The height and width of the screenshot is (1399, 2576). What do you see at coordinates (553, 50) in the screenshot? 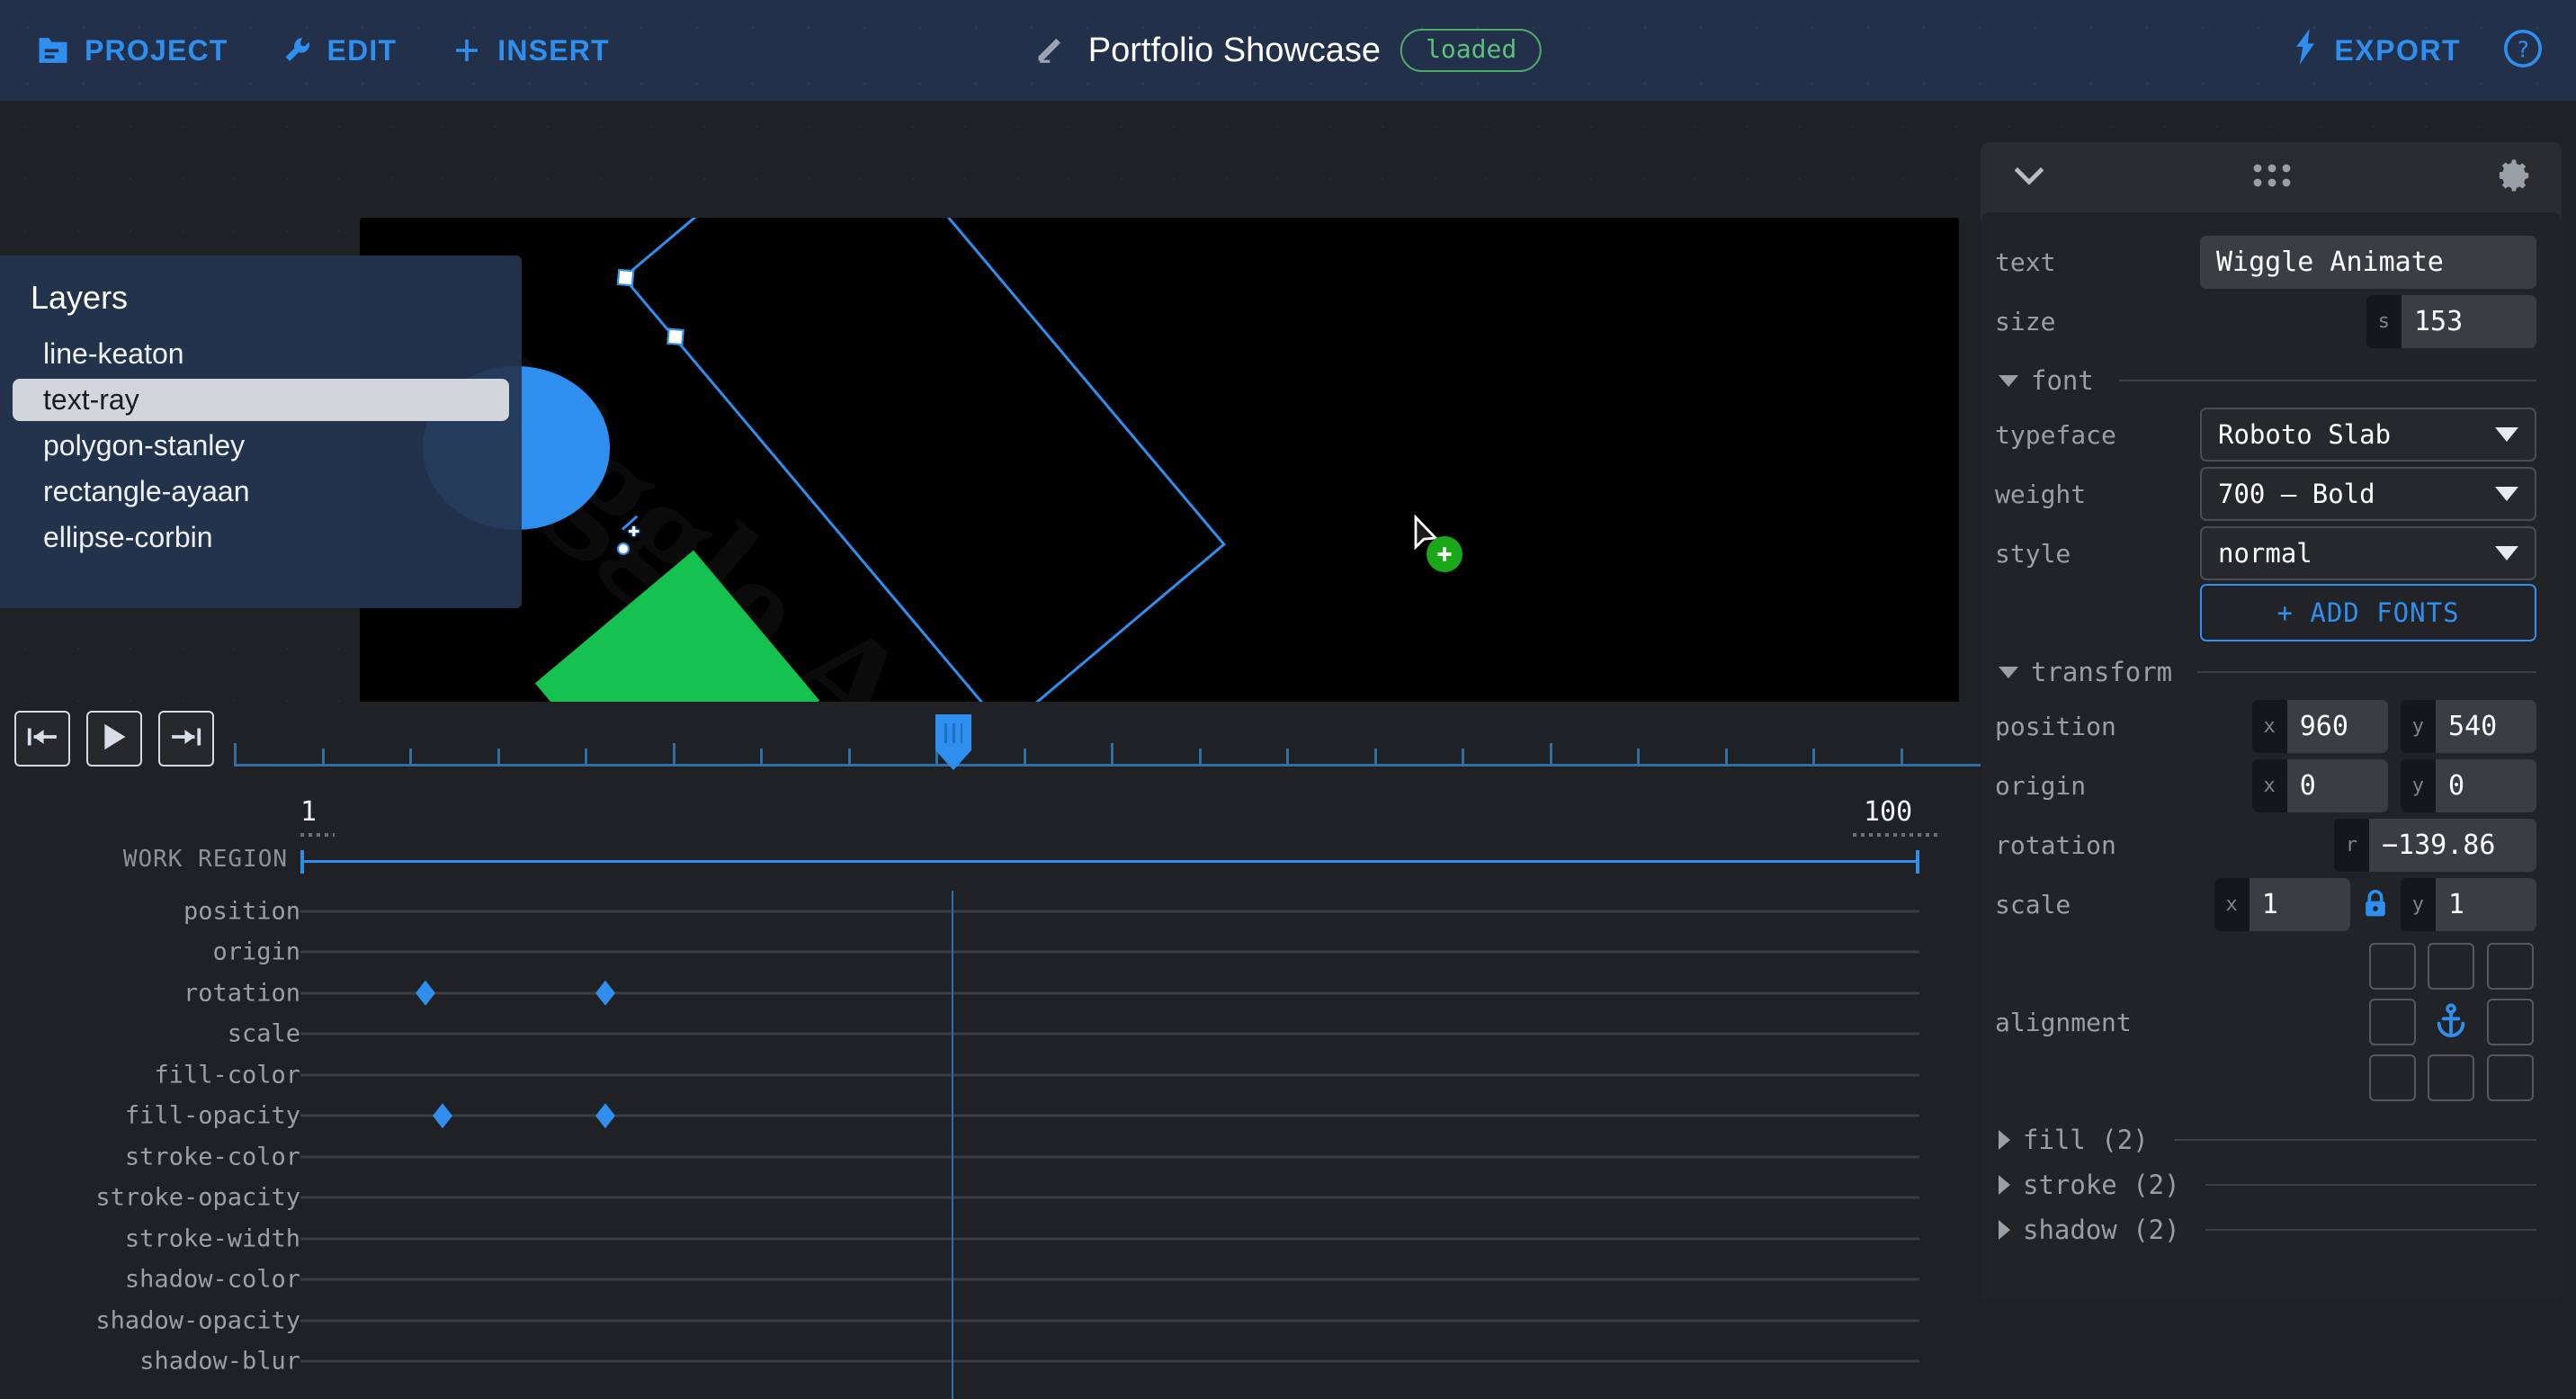
I see `menu-item-insert-label: INSERT` at bounding box center [553, 50].